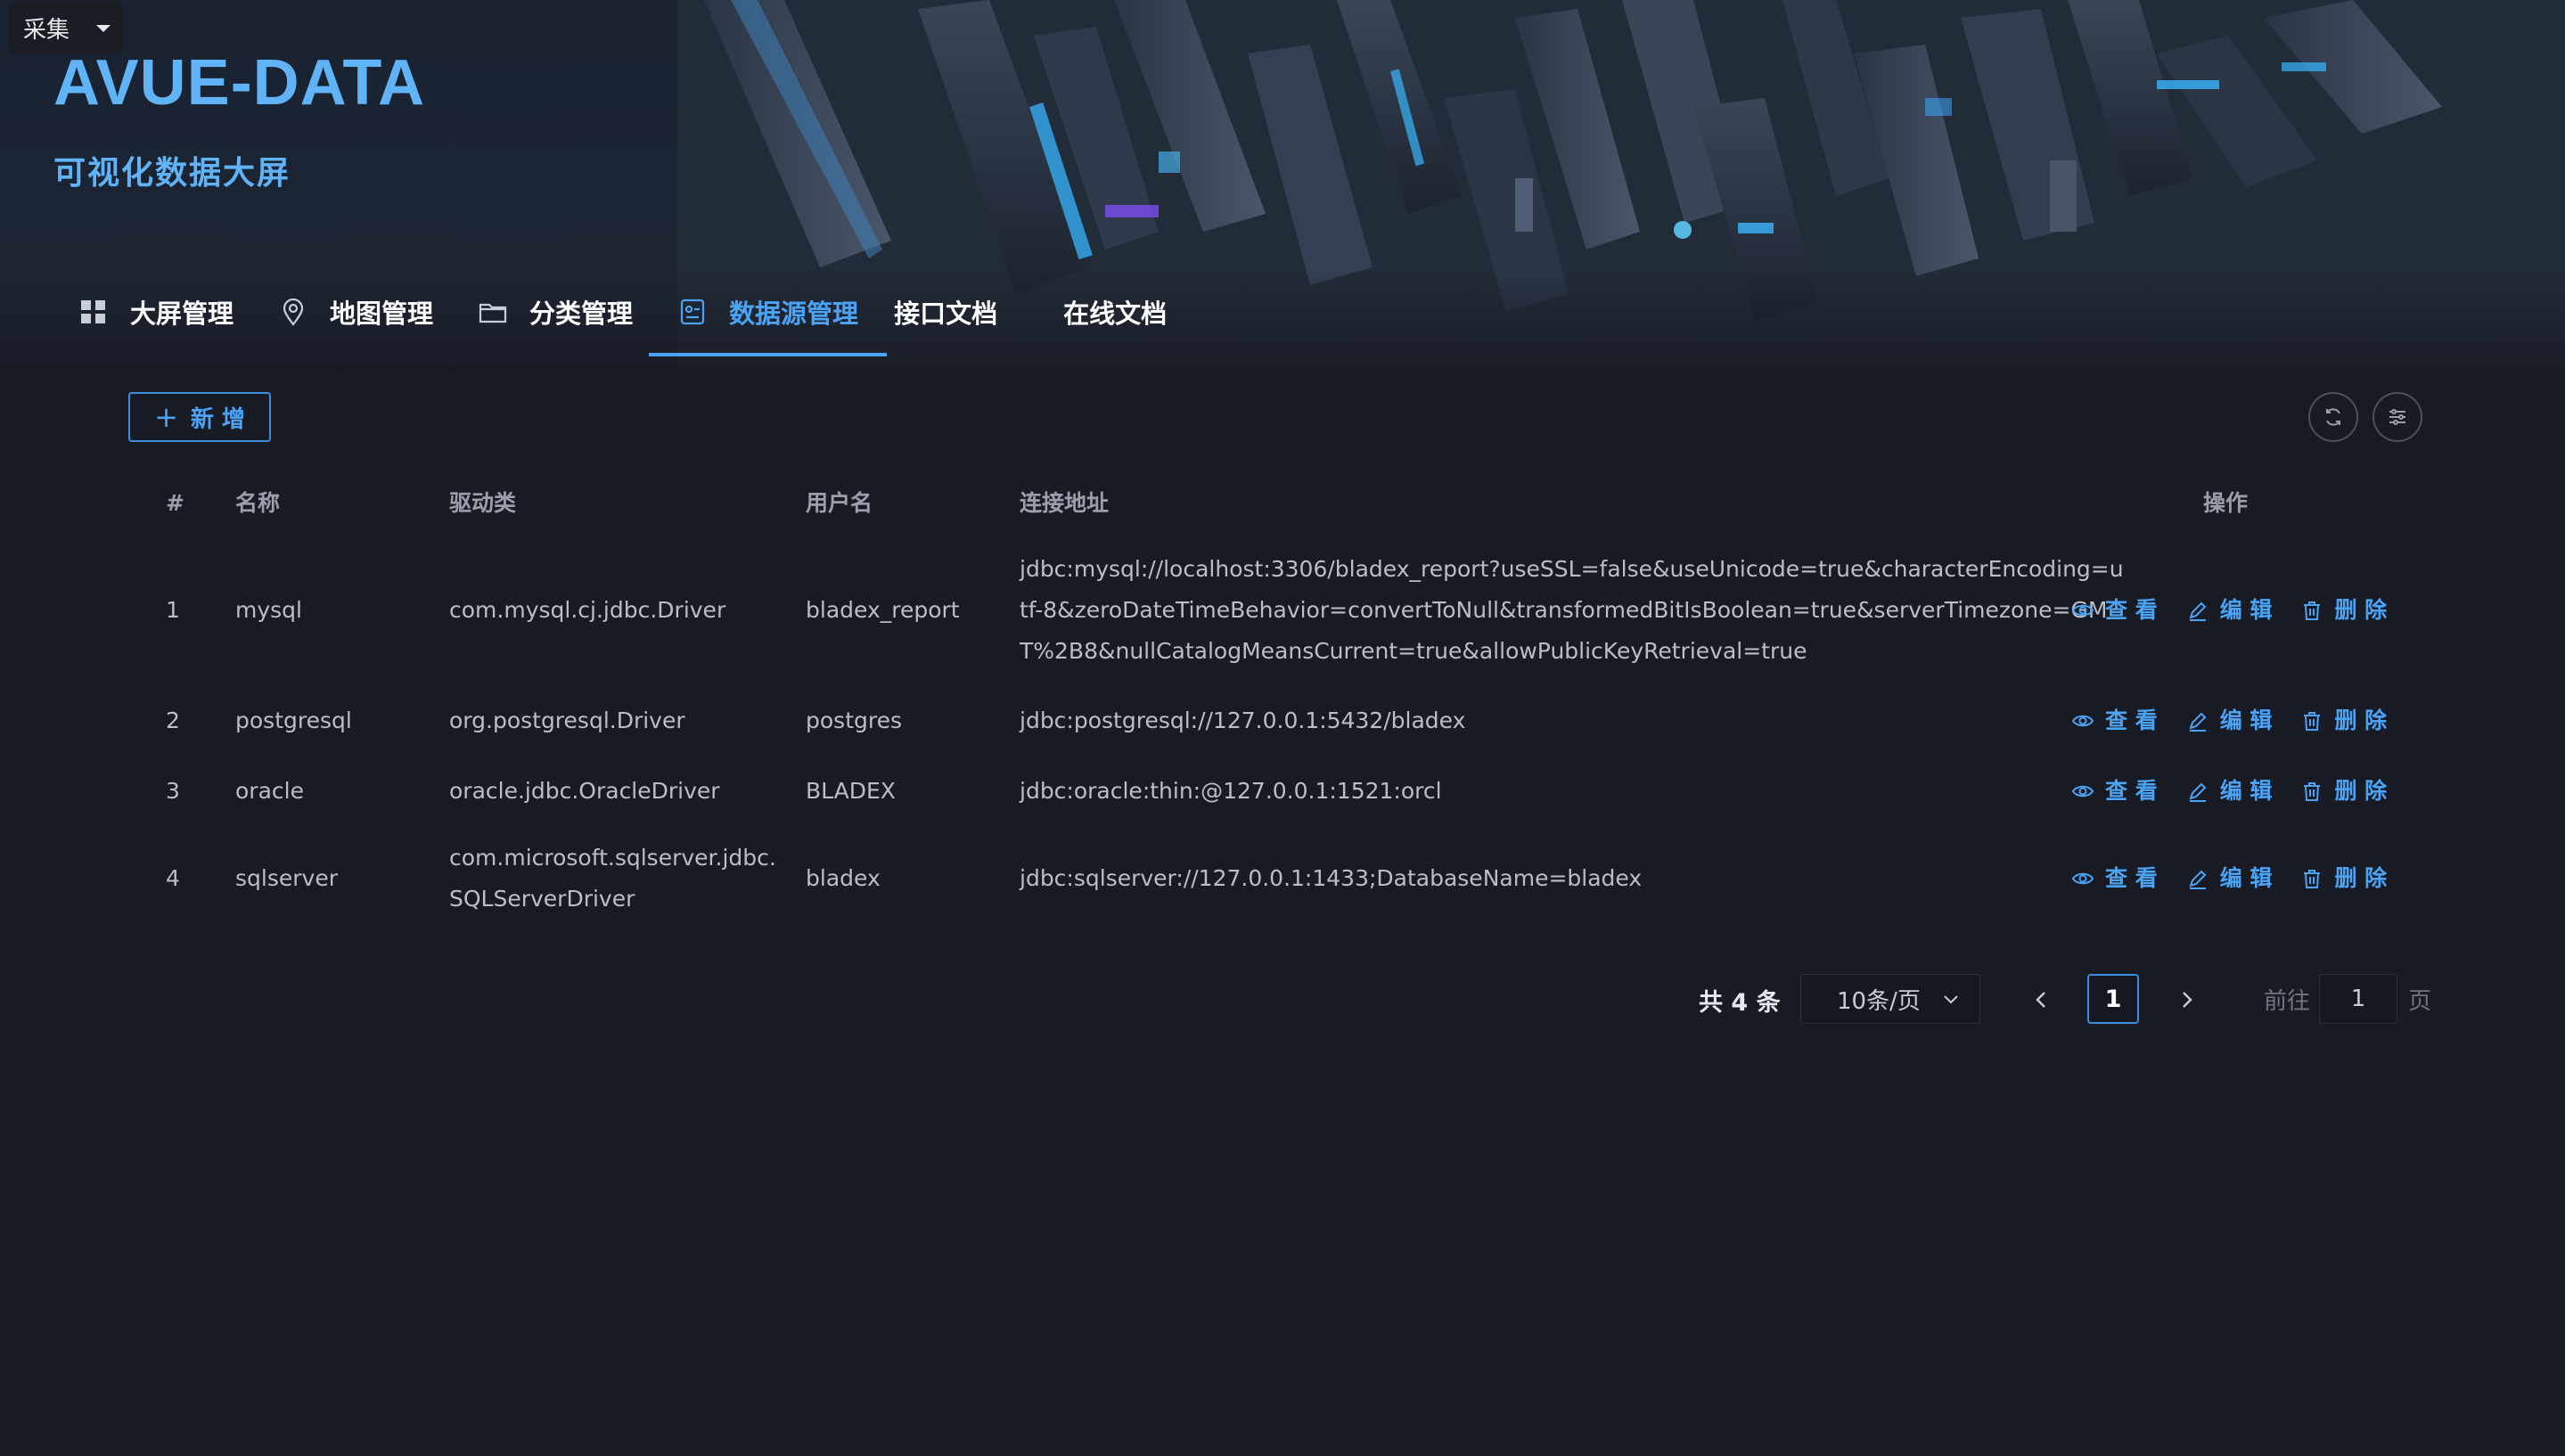 The width and height of the screenshot is (2565, 1456). I want to click on tab-label: 分类管理, so click(581, 314).